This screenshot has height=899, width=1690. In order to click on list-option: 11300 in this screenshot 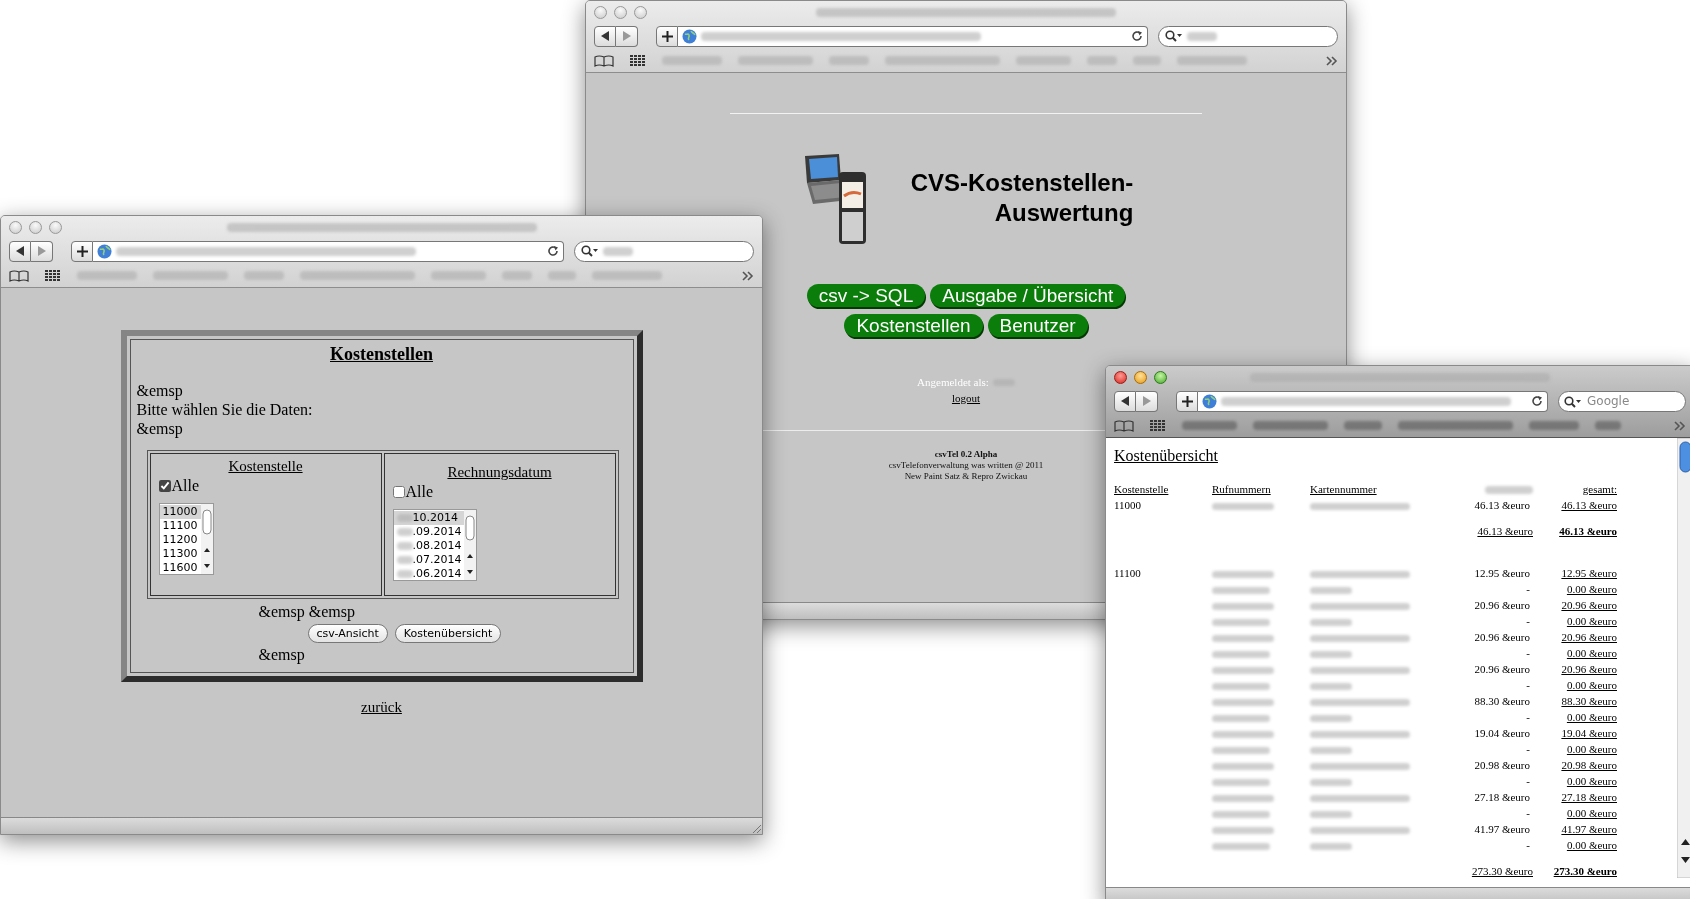, I will do `click(180, 554)`.